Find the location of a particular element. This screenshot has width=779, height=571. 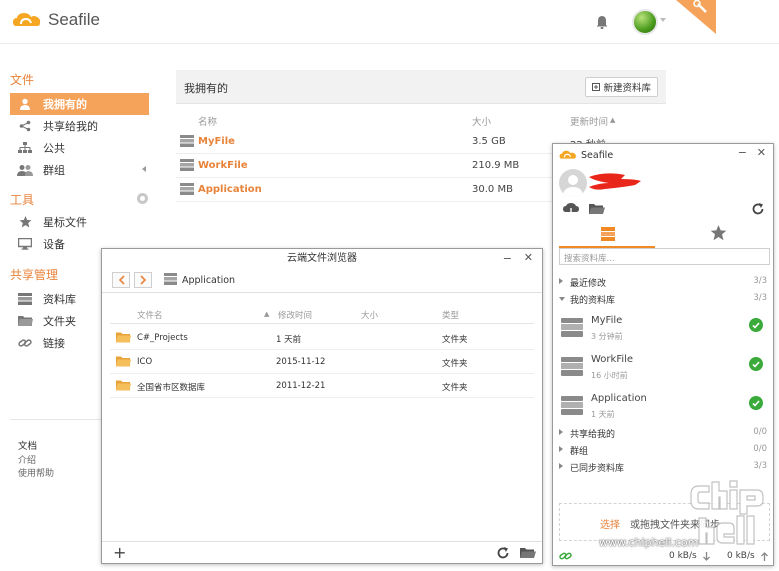

sidebar-item-groups: 群组 is located at coordinates (79, 170).